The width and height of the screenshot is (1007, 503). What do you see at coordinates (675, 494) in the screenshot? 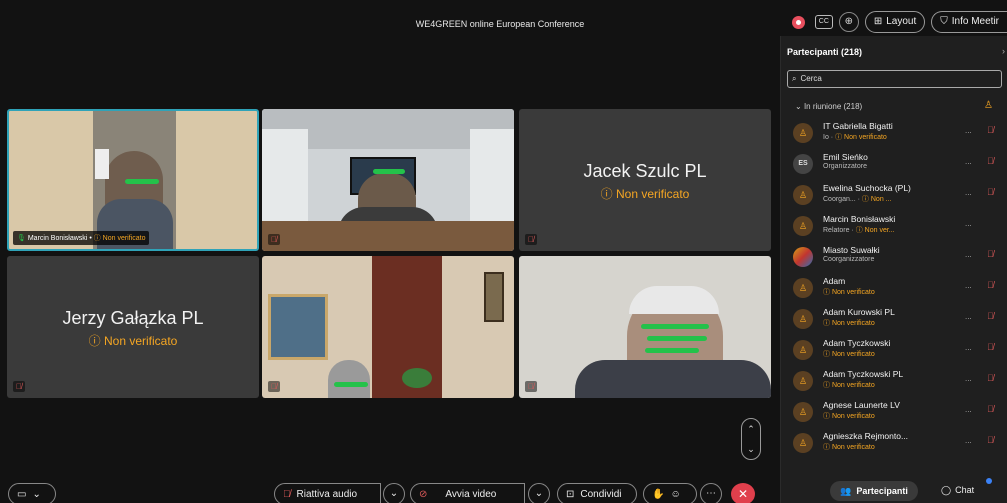
I see `emoji-icon: ☺` at bounding box center [675, 494].